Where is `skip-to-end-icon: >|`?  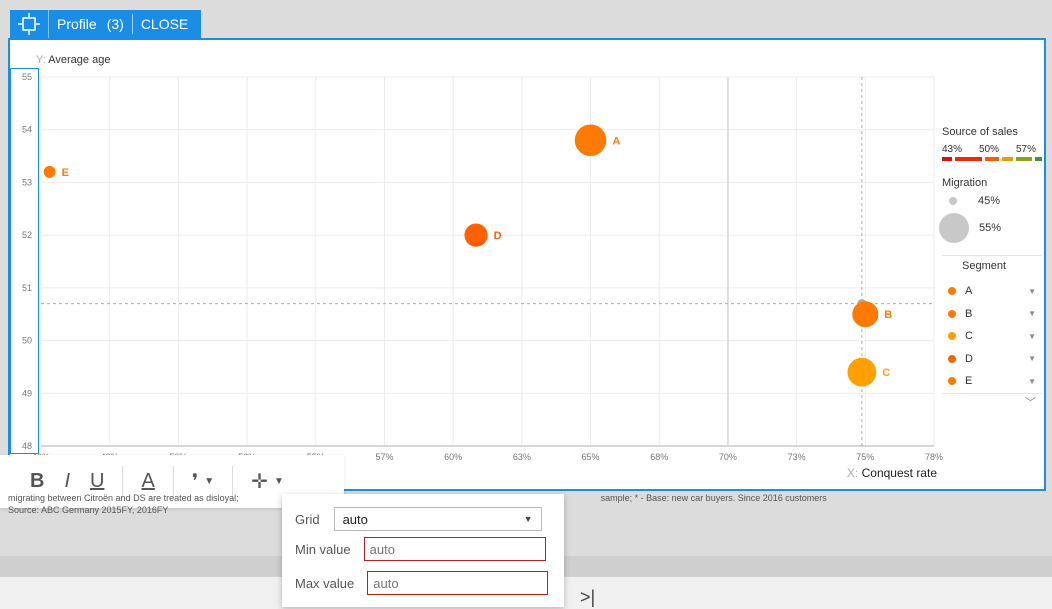
skip-to-end-icon: >| is located at coordinates (587, 597).